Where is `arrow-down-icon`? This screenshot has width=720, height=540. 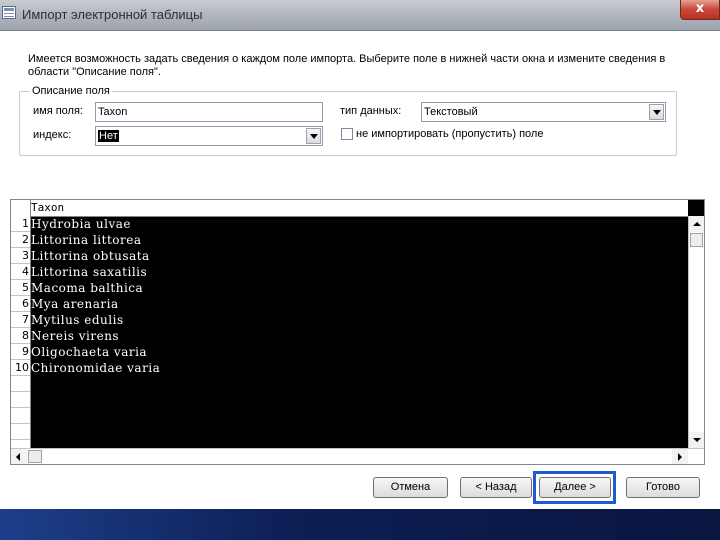 arrow-down-icon is located at coordinates (697, 440).